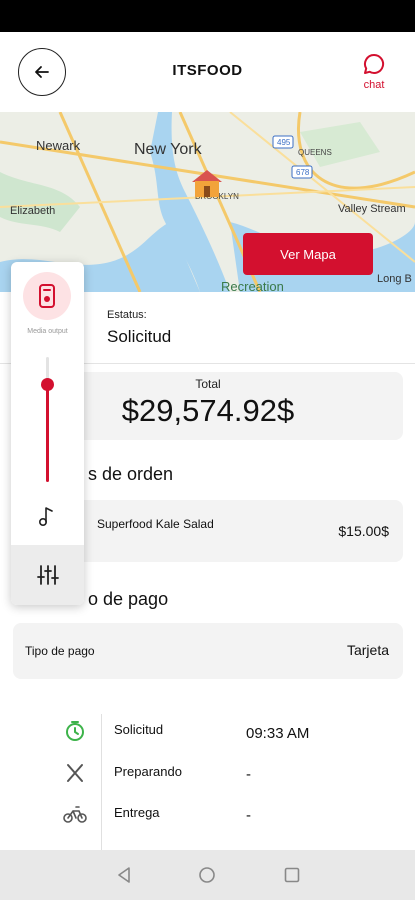 The width and height of the screenshot is (415, 900). I want to click on map-label: Recreation, so click(252, 285).